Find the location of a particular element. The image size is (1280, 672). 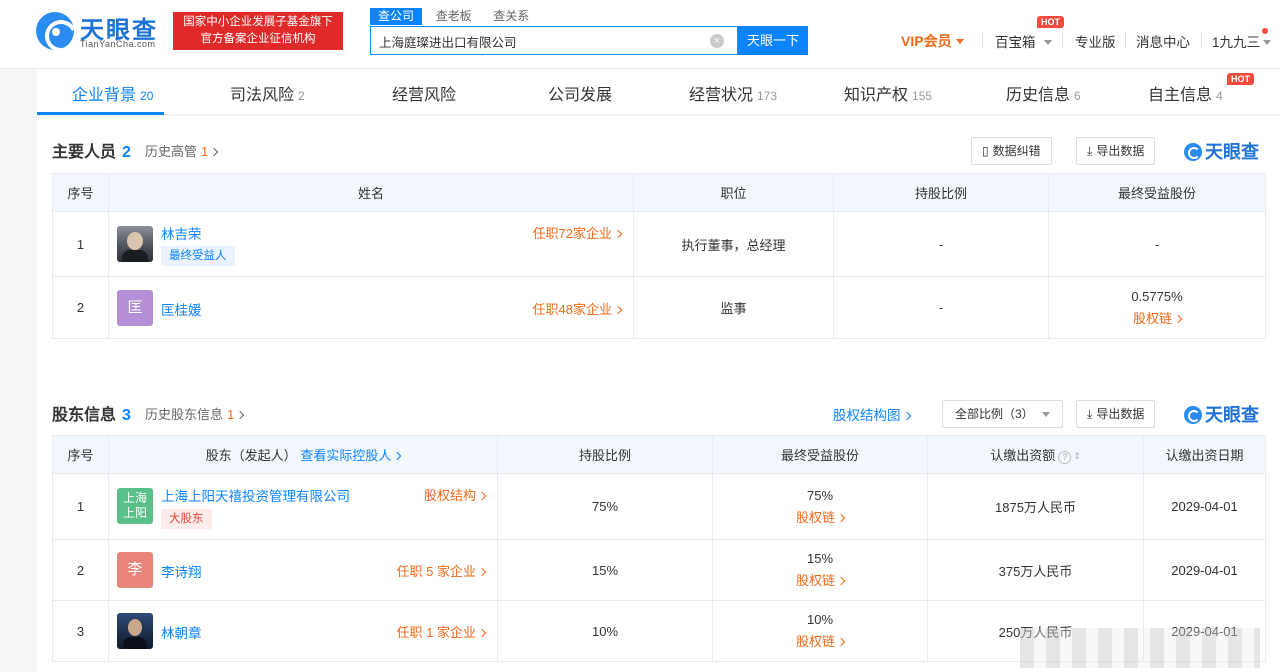

tab-history: 历史信息 6 is located at coordinates (1043, 93).